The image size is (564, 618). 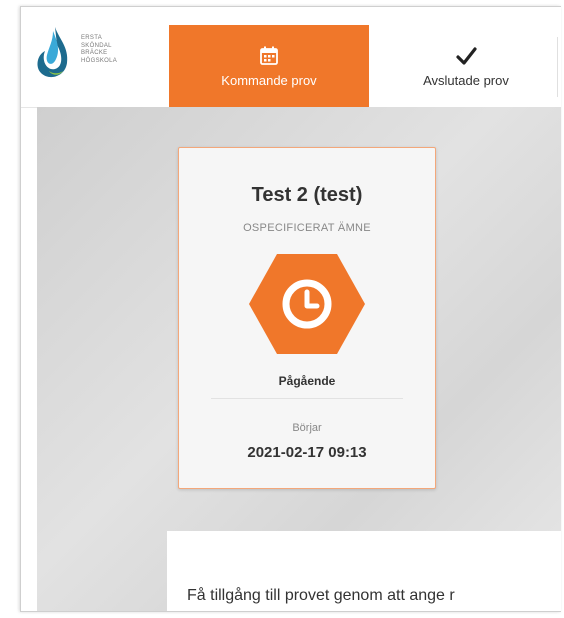 What do you see at coordinates (557, 67) in the screenshot?
I see `tab-divider` at bounding box center [557, 67].